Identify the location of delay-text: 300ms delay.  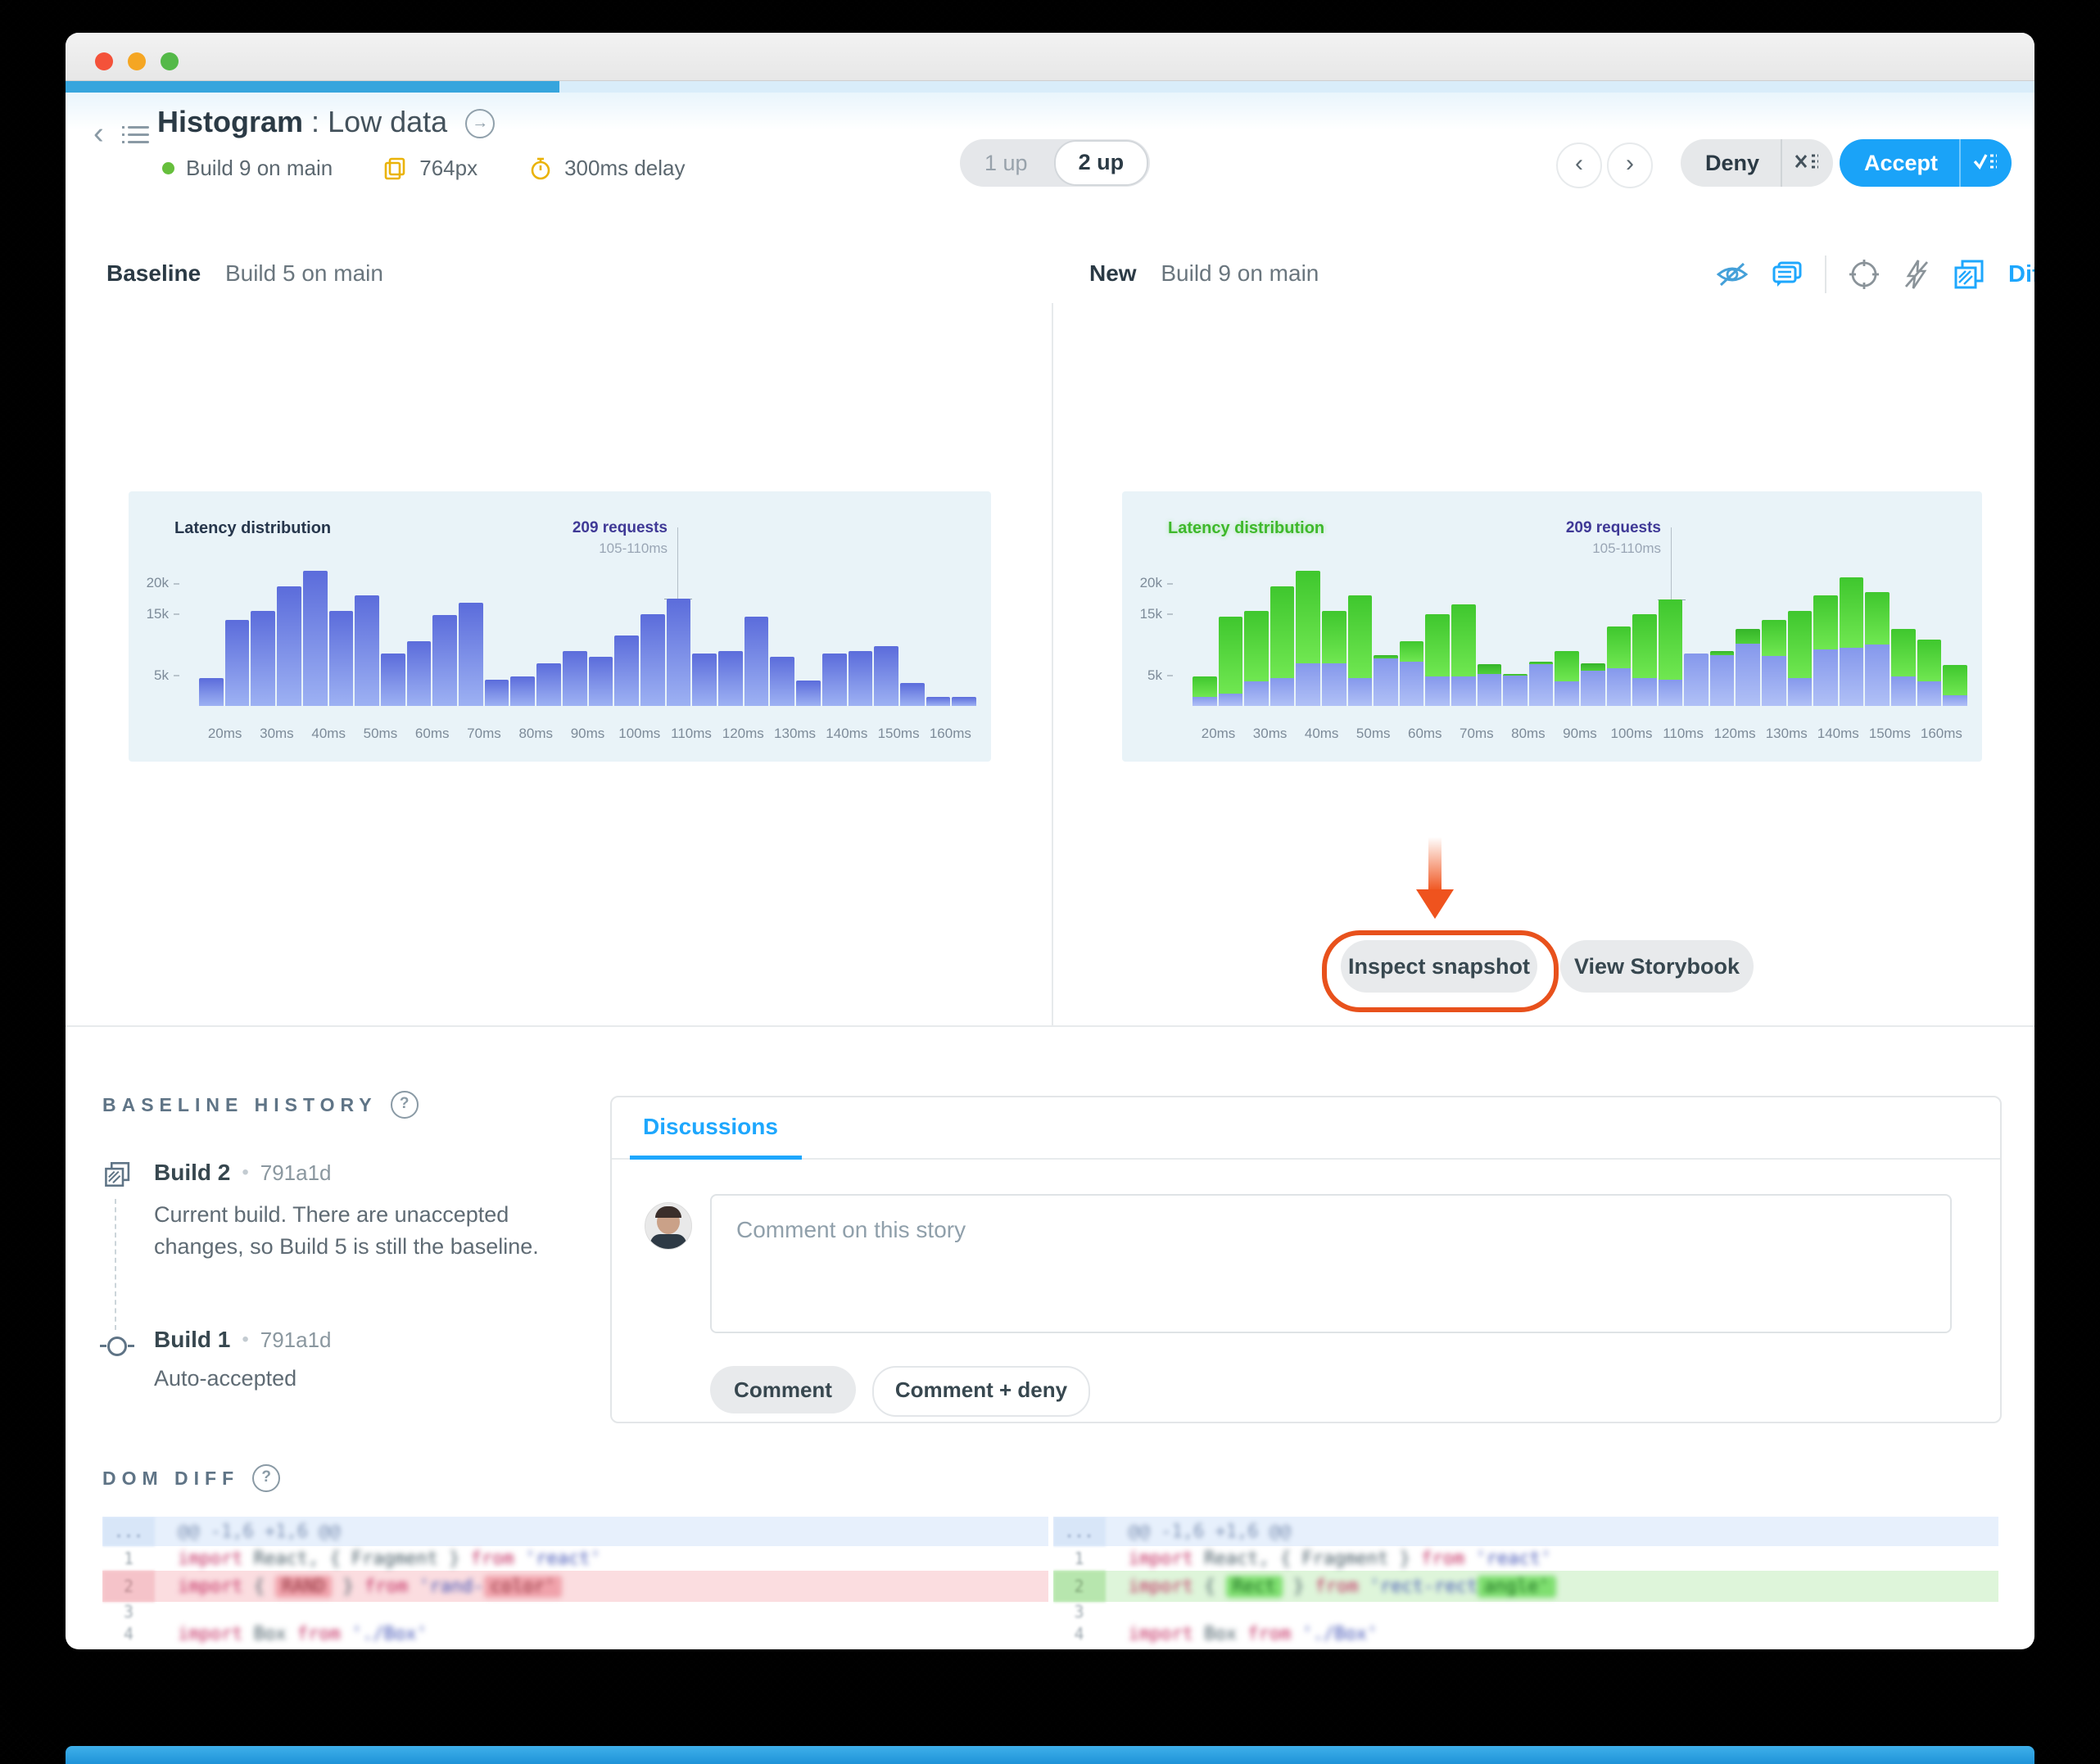
(625, 168).